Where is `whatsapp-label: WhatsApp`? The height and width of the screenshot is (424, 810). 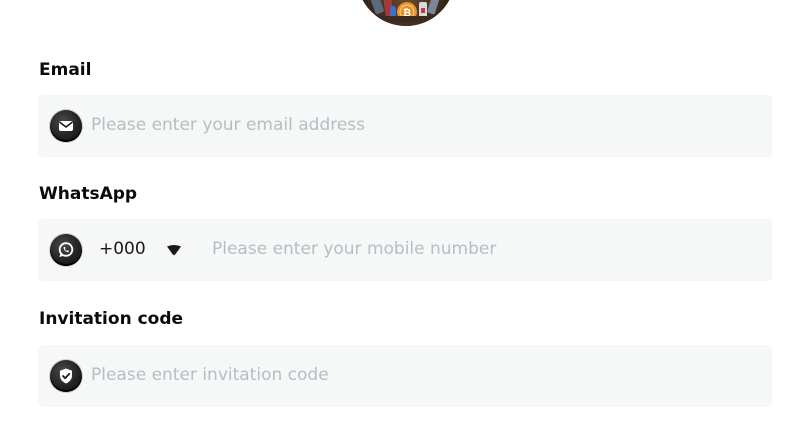
whatsapp-label: WhatsApp is located at coordinates (88, 194).